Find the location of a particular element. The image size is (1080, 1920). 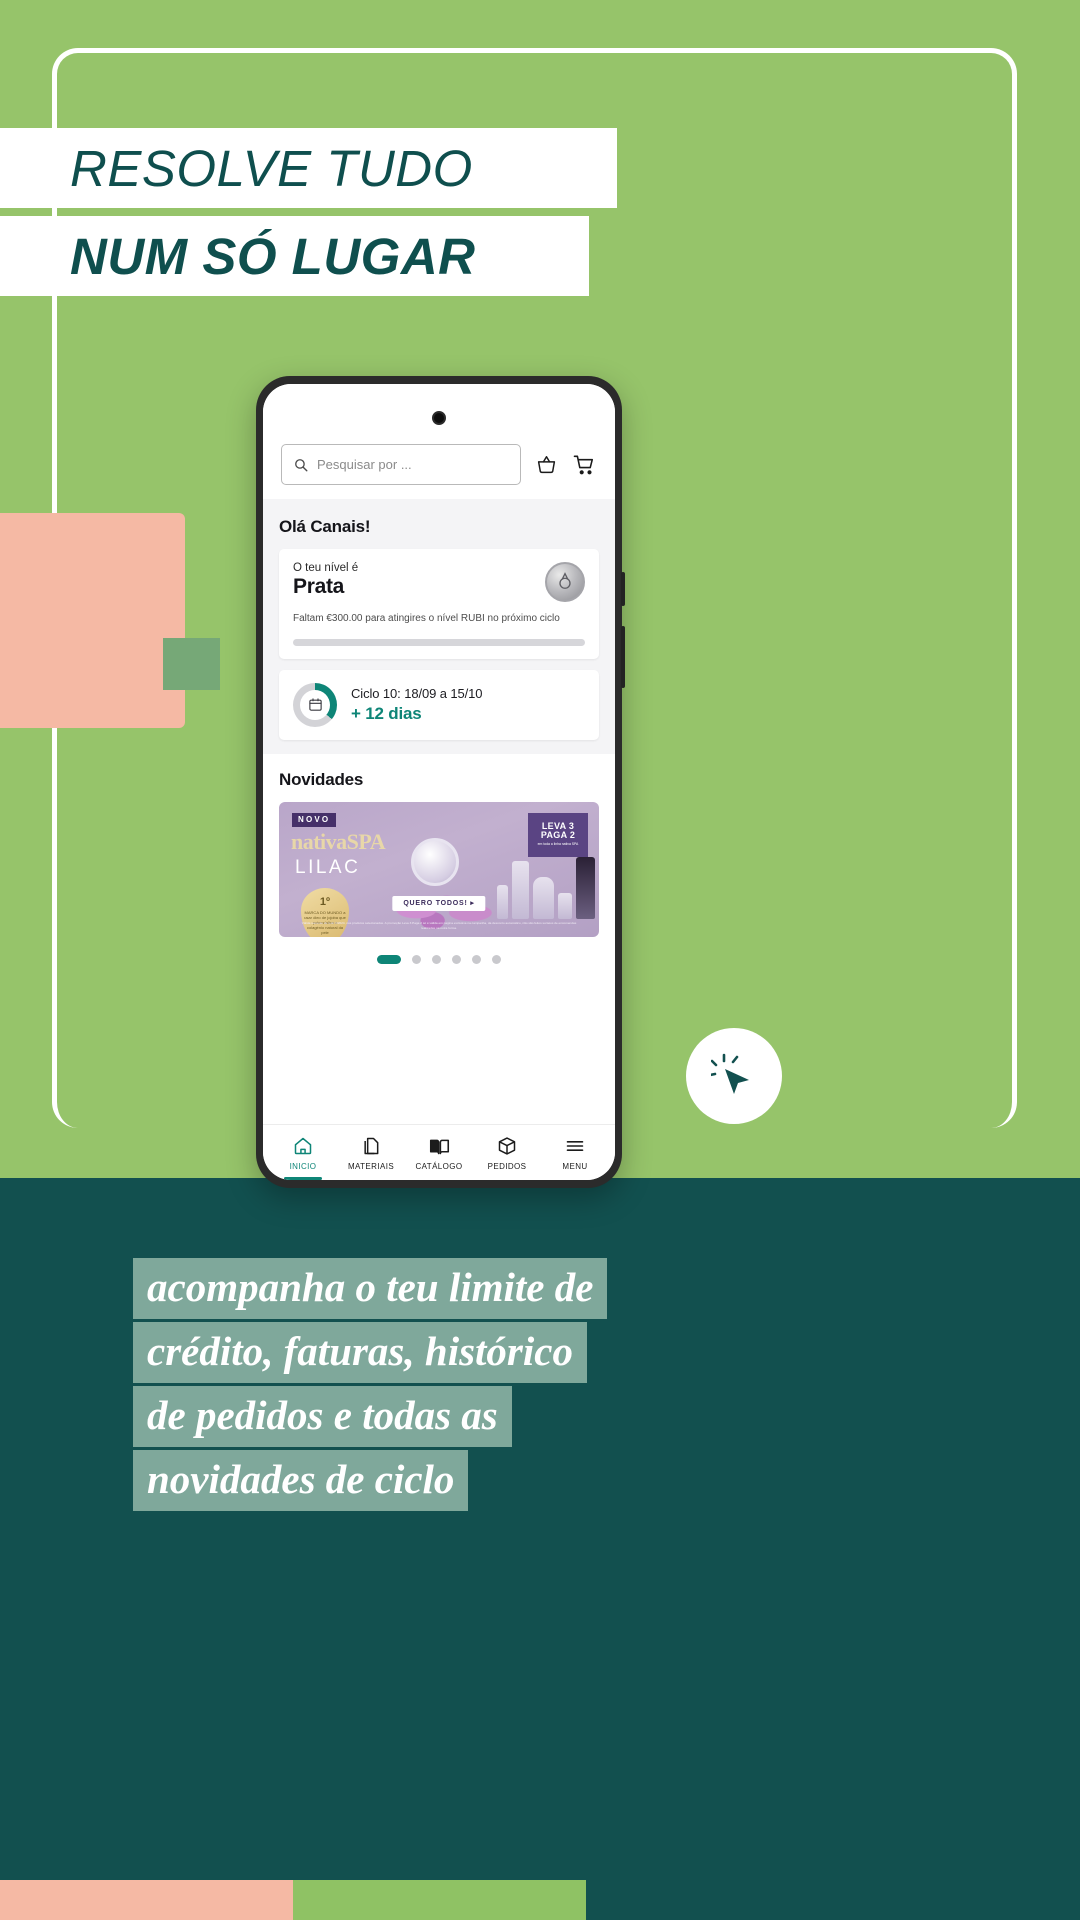

cycle-title: Ciclo 10: 18/09 a 15/10 is located at coordinates (417, 693).